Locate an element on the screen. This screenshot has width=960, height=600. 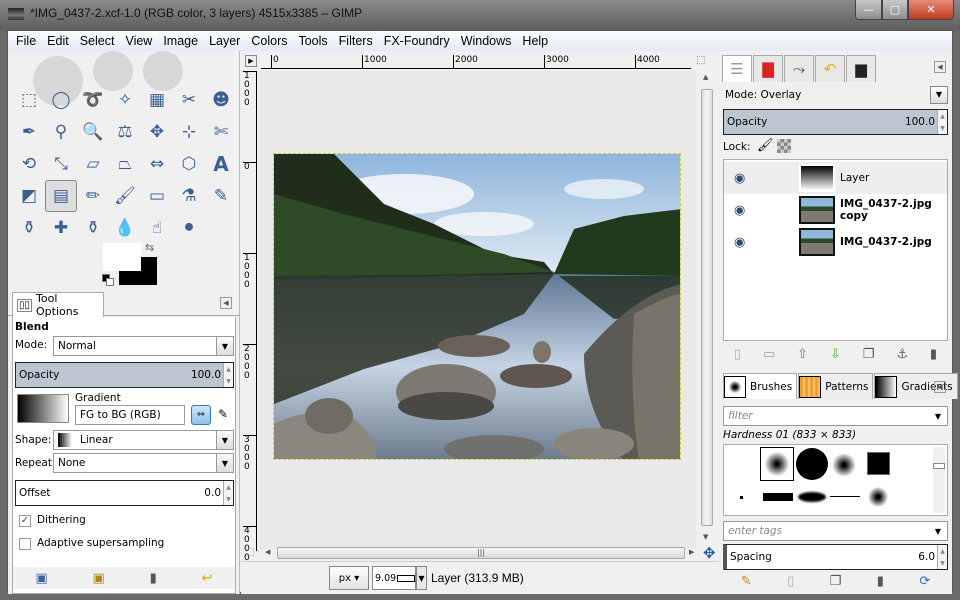
tool-rect-select: ⬚ is located at coordinates (29, 100).